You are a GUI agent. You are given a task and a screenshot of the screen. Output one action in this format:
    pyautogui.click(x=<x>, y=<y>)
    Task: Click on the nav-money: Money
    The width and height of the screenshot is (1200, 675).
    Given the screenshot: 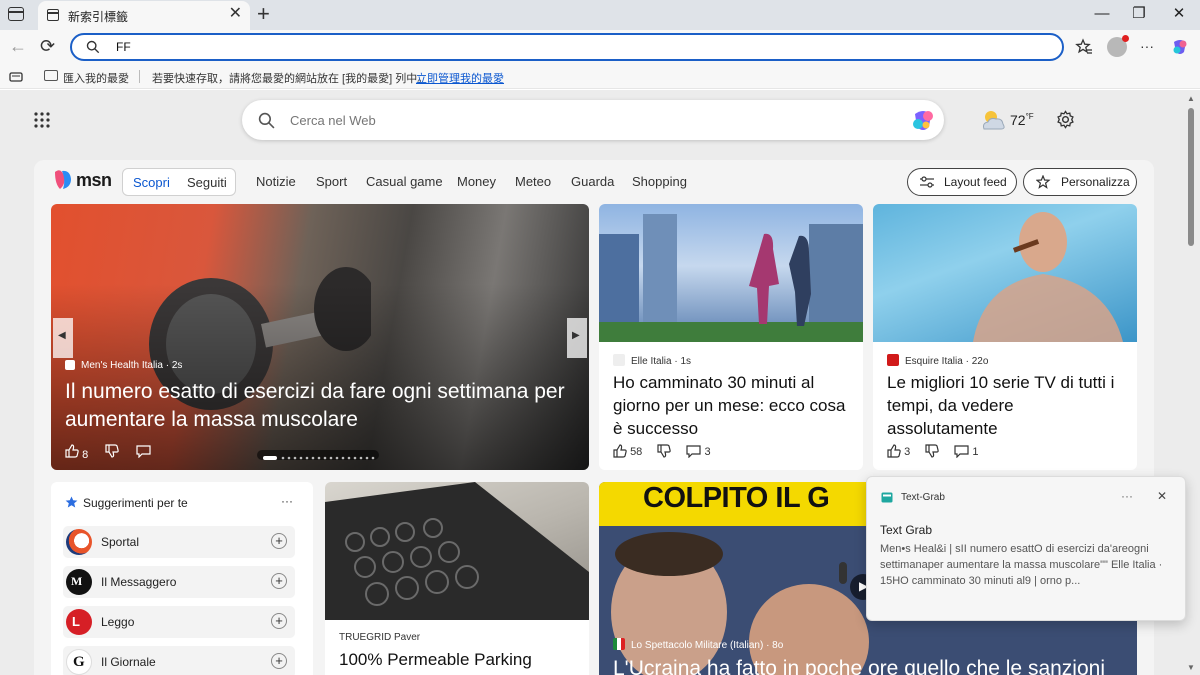 What is the action you would take?
    pyautogui.click(x=476, y=181)
    